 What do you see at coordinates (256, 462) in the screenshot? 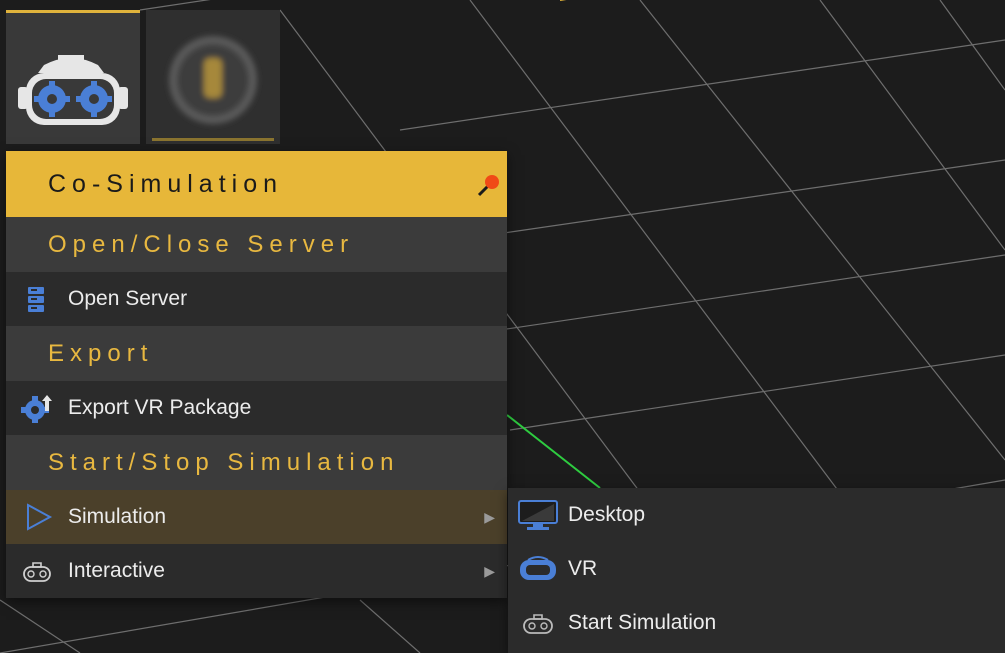
I see `section-start-stop-simulation: Start/Stop Simulation` at bounding box center [256, 462].